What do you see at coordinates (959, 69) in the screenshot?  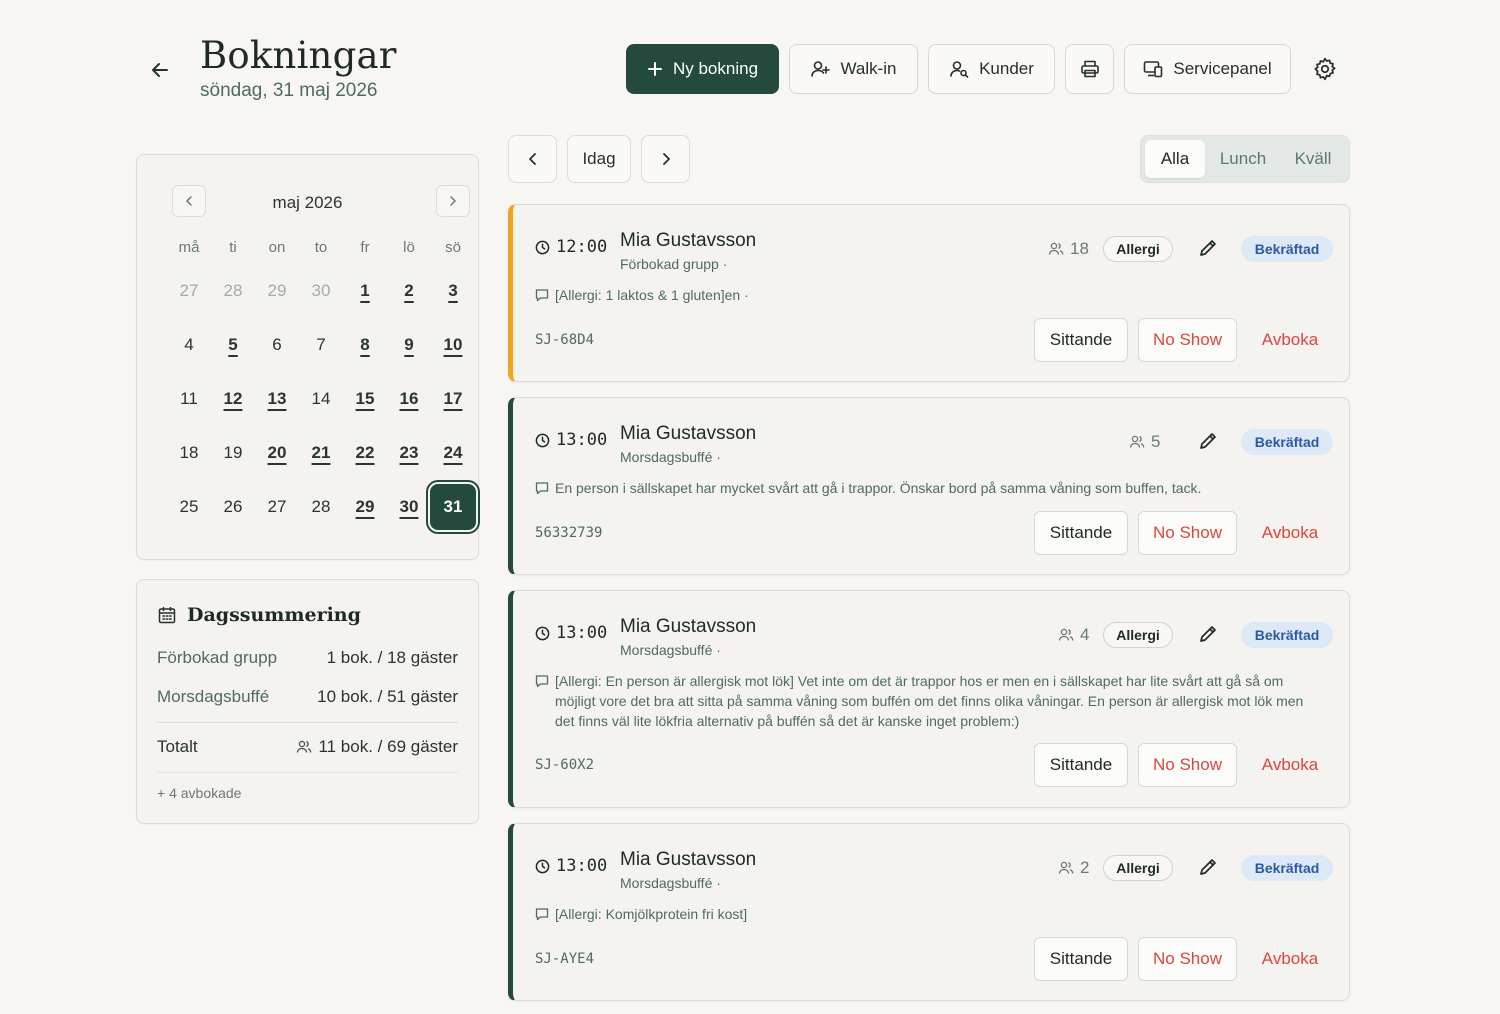 I see `user-search-icon` at bounding box center [959, 69].